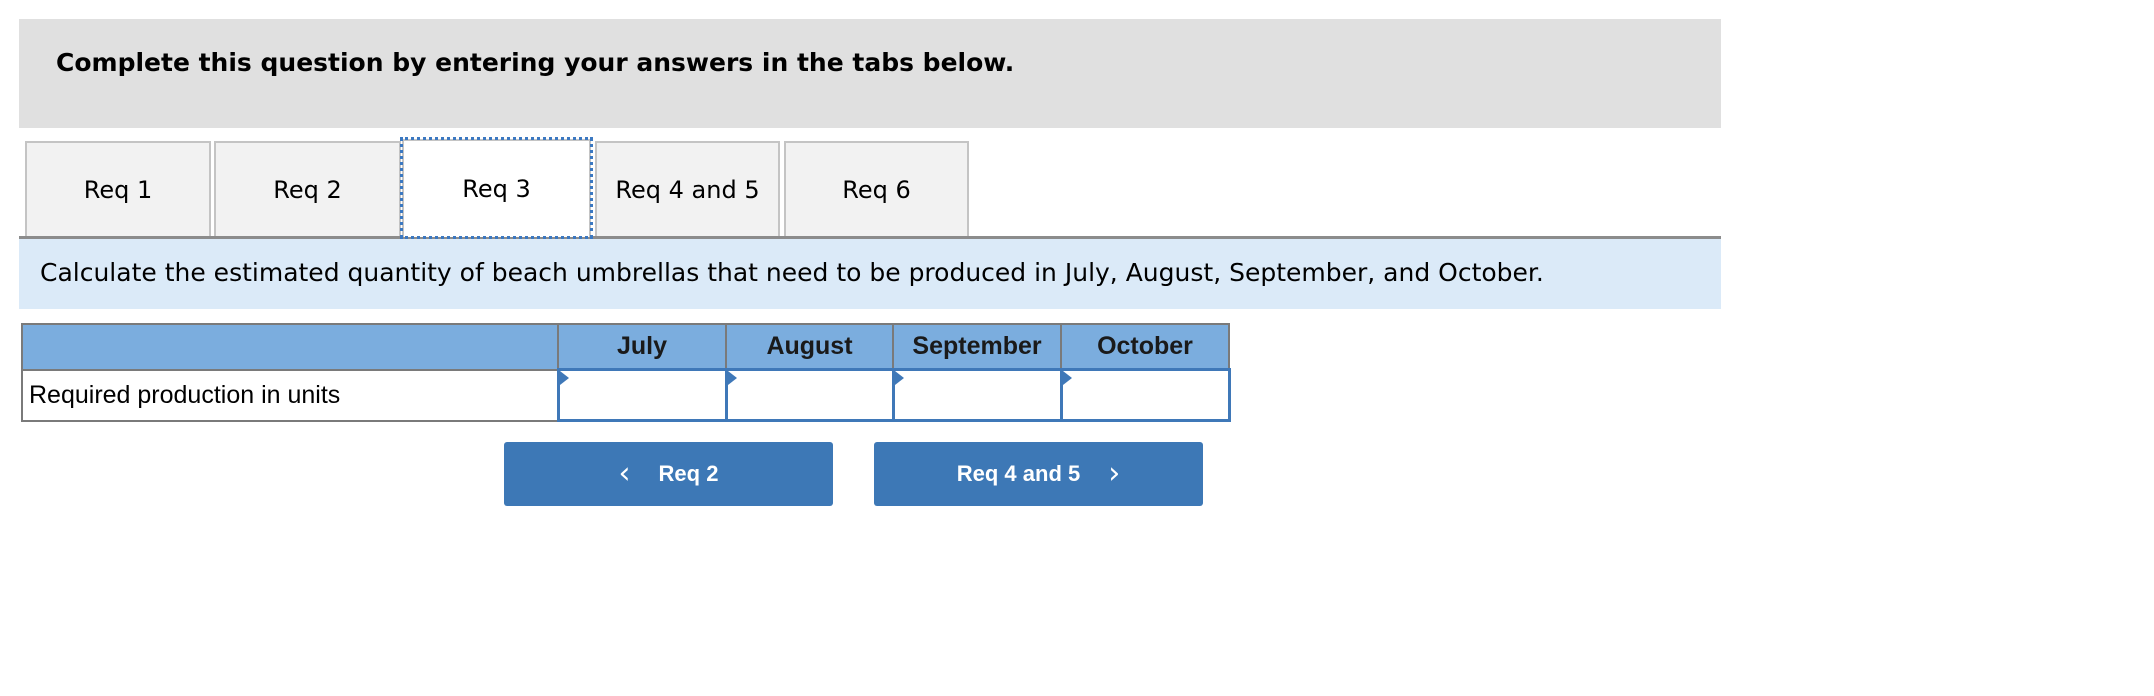 The width and height of the screenshot is (2154, 696). I want to click on july-cell, so click(642, 395).